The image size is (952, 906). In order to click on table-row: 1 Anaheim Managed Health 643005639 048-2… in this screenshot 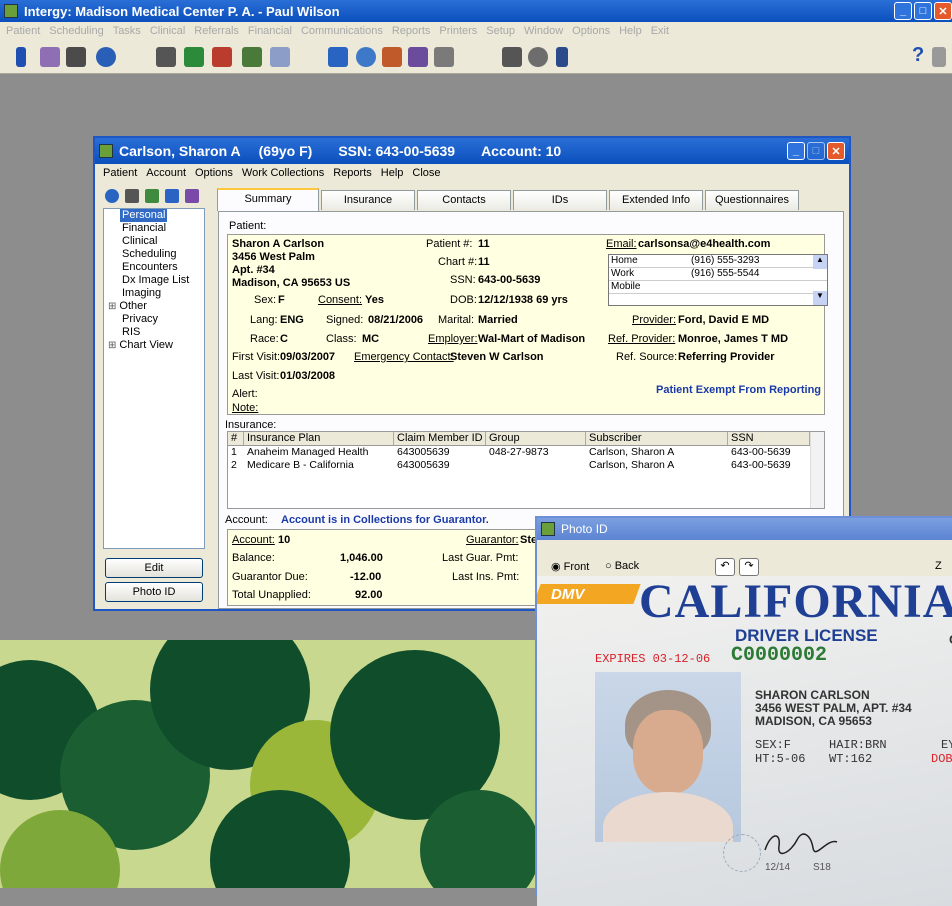, I will do `click(526, 452)`.